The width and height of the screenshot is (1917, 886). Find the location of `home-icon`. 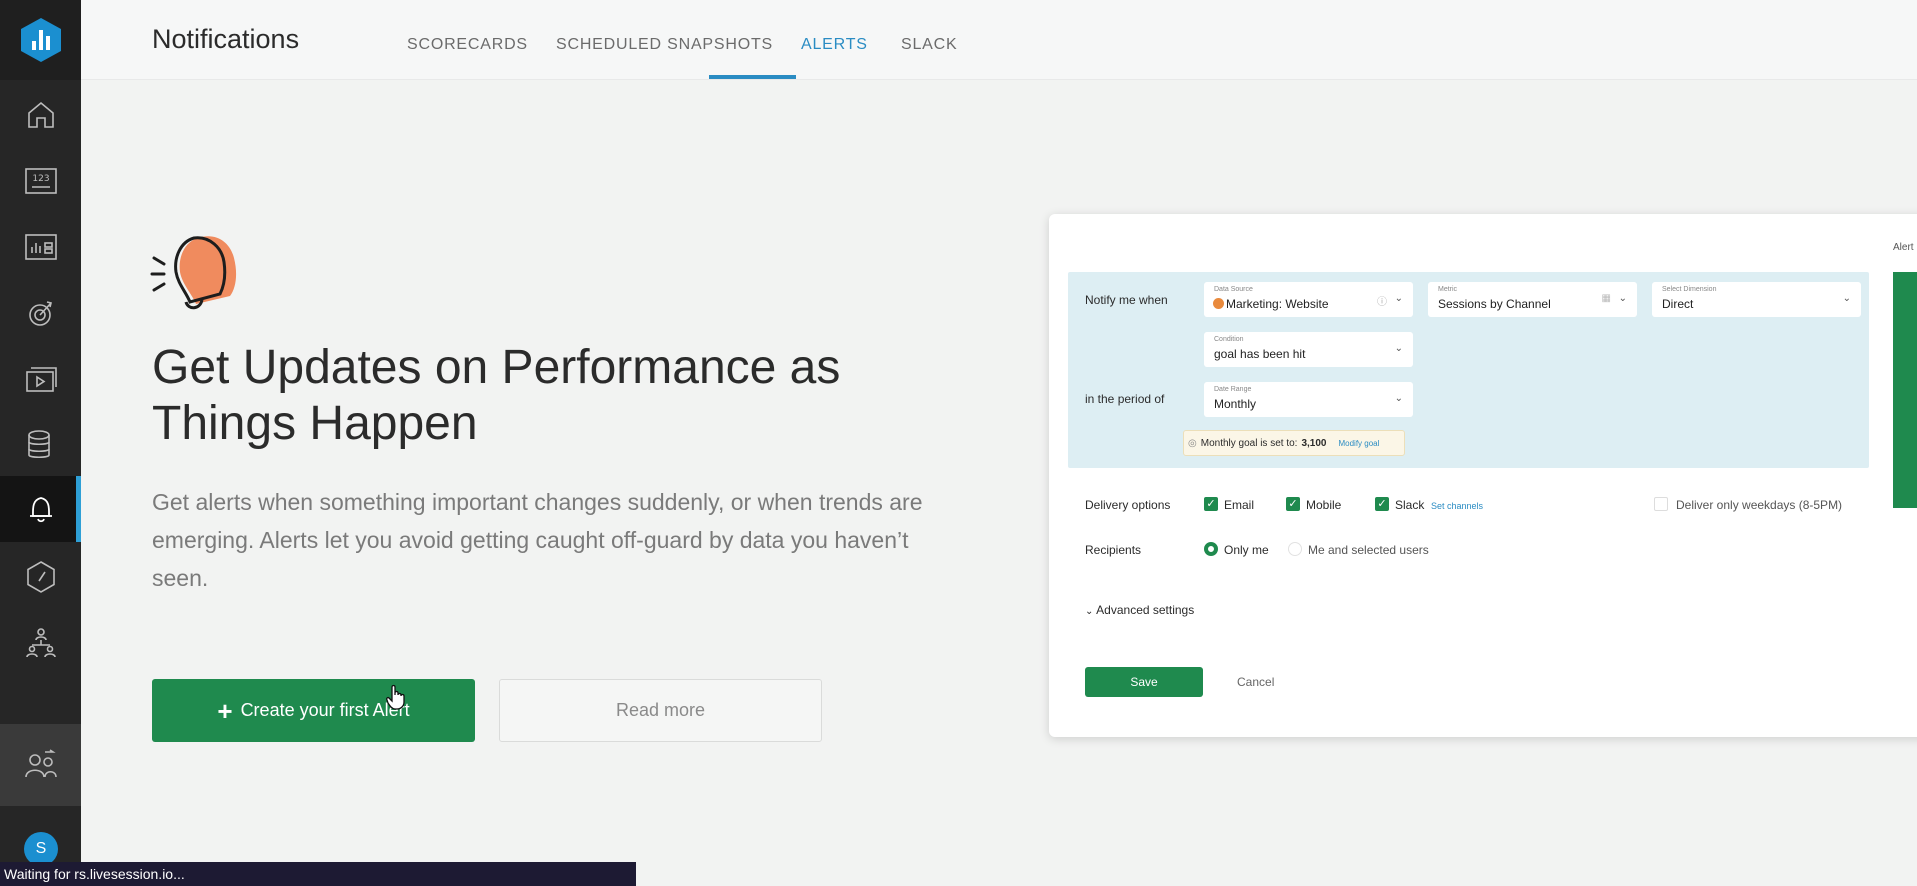

home-icon is located at coordinates (40, 114).